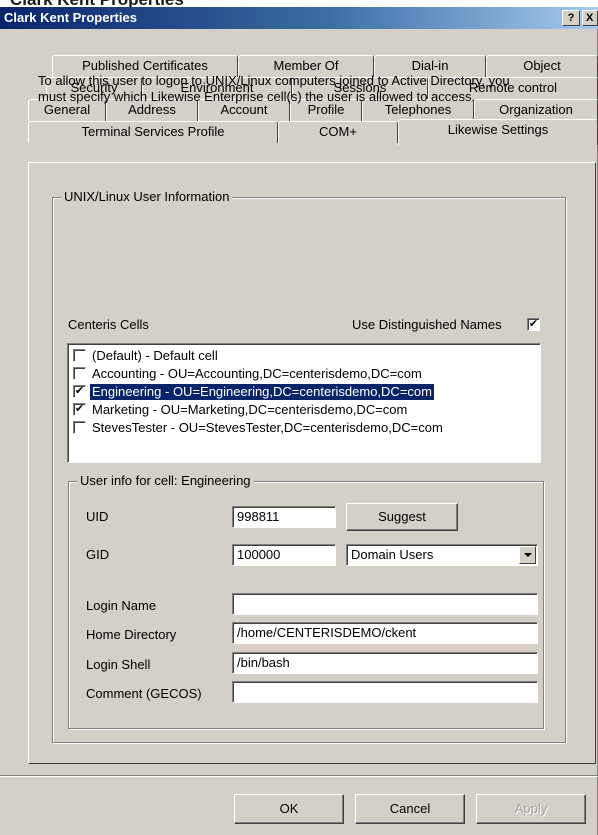 The image size is (598, 835). What do you see at coordinates (108, 324) in the screenshot?
I see `centeris-cells-label: Centeris Cells` at bounding box center [108, 324].